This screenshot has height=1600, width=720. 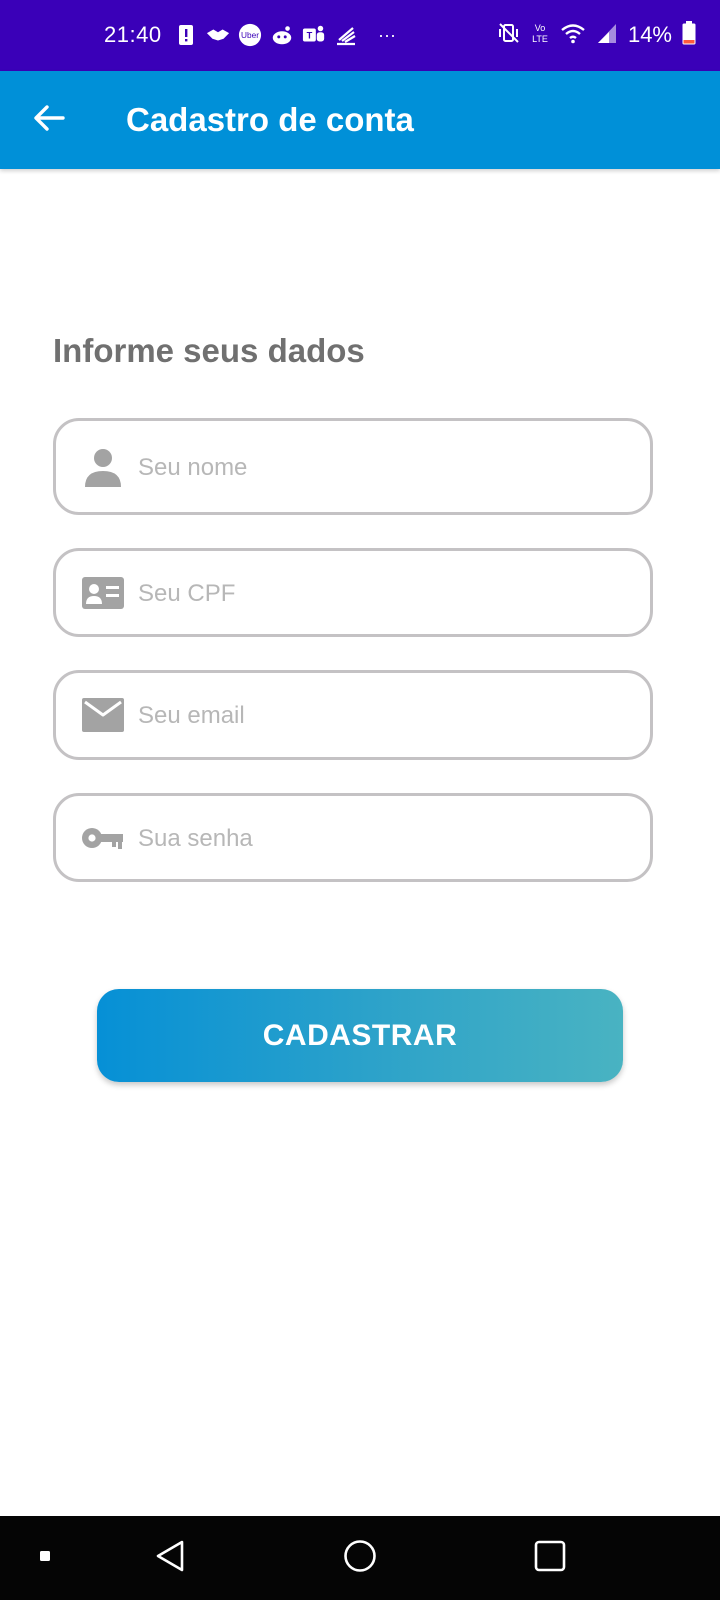 I want to click on status-bar: 21:40 Uber T ··· Vo LTE 14%, so click(x=360, y=35).